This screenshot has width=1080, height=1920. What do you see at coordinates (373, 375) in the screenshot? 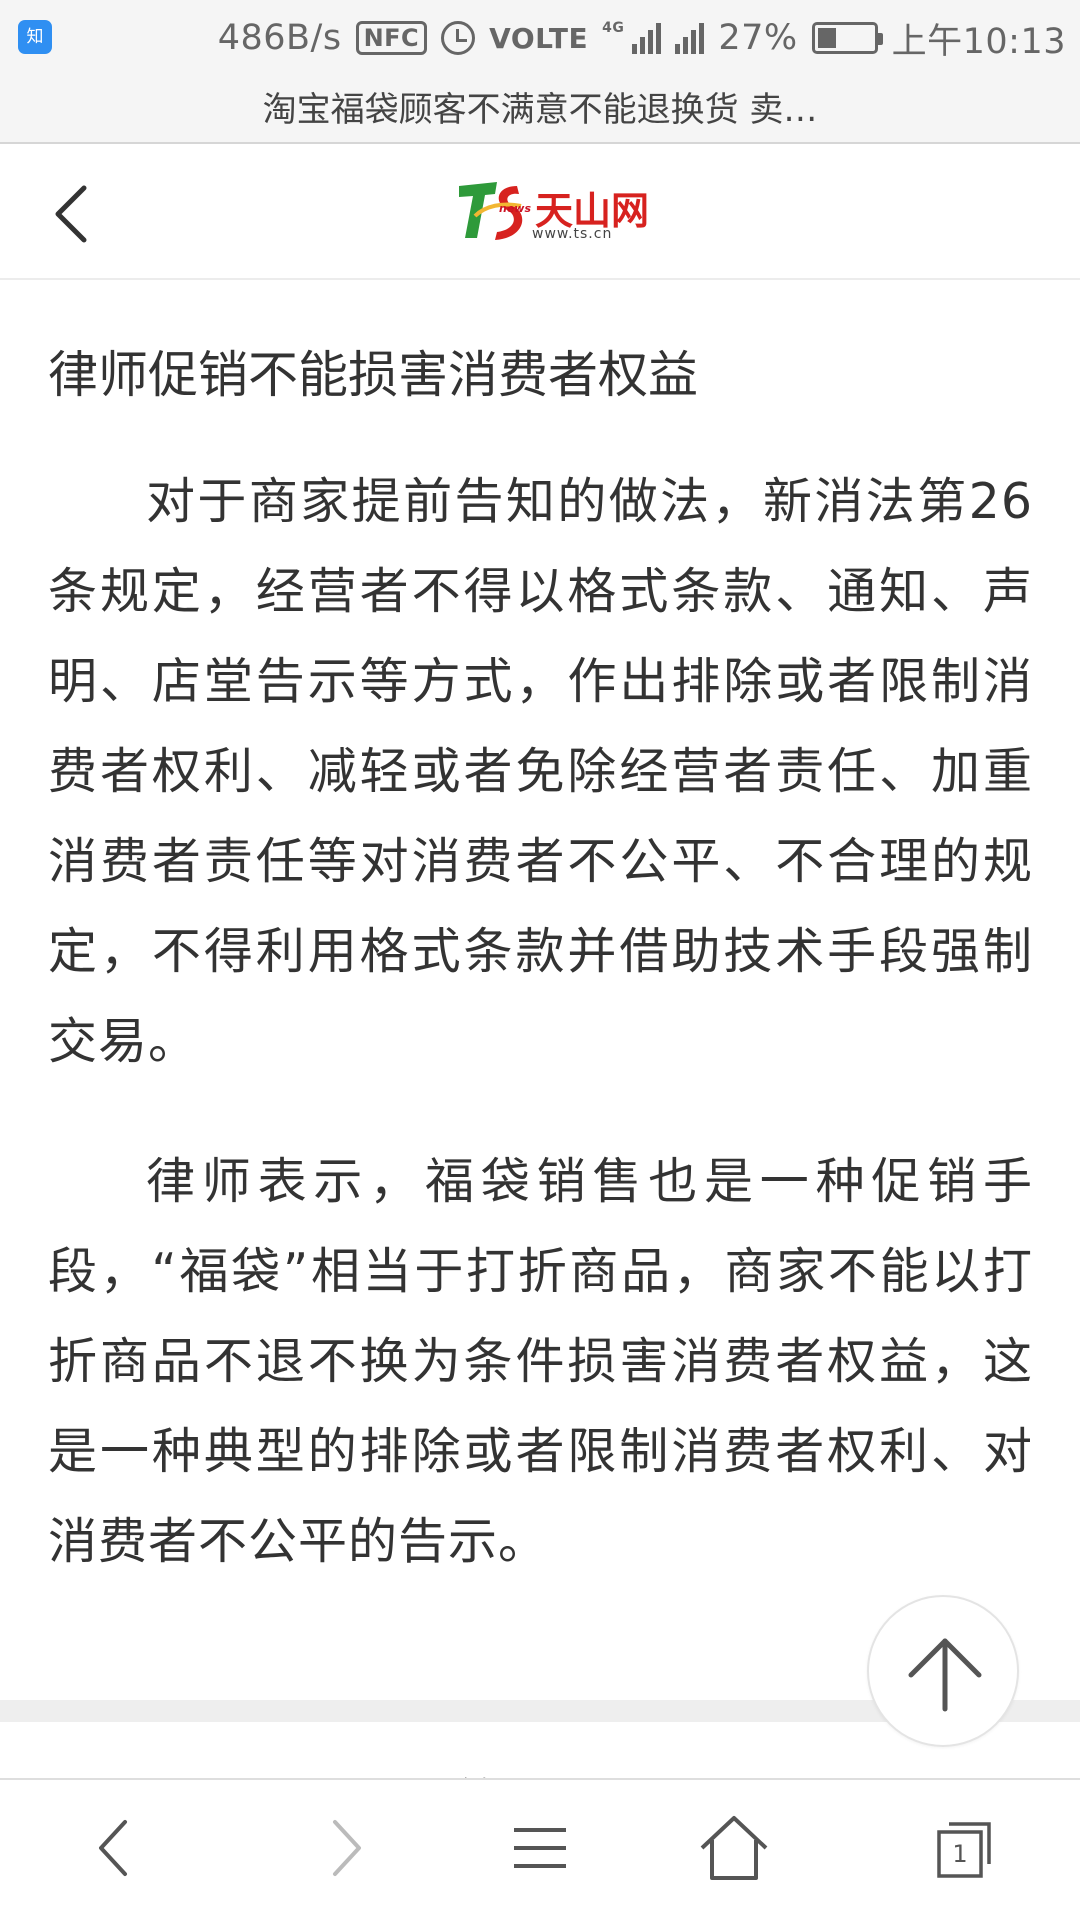
I see `section-heading: 律师促销不能损害消费者权益` at bounding box center [373, 375].